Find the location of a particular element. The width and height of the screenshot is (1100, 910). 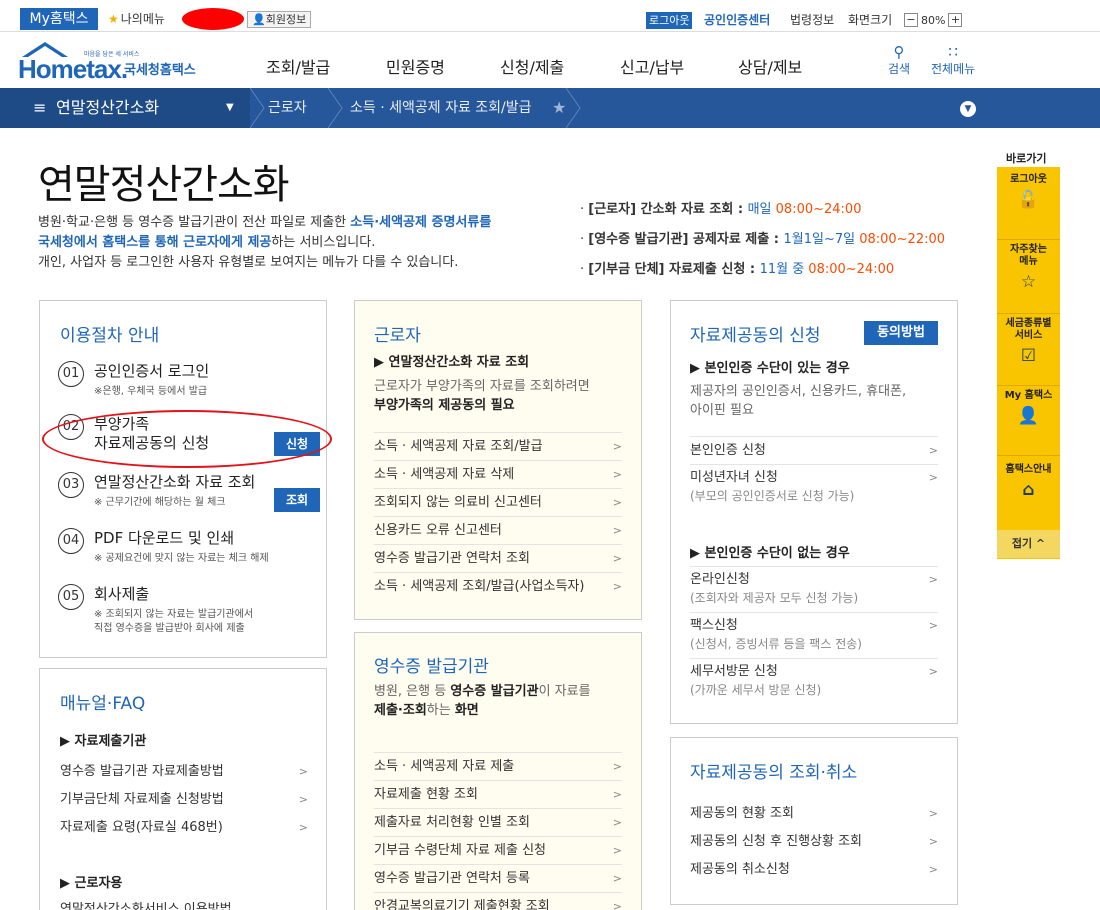

consent-link-sub: (조회자와 제공자 모두 신청 가능) is located at coordinates (774, 598).